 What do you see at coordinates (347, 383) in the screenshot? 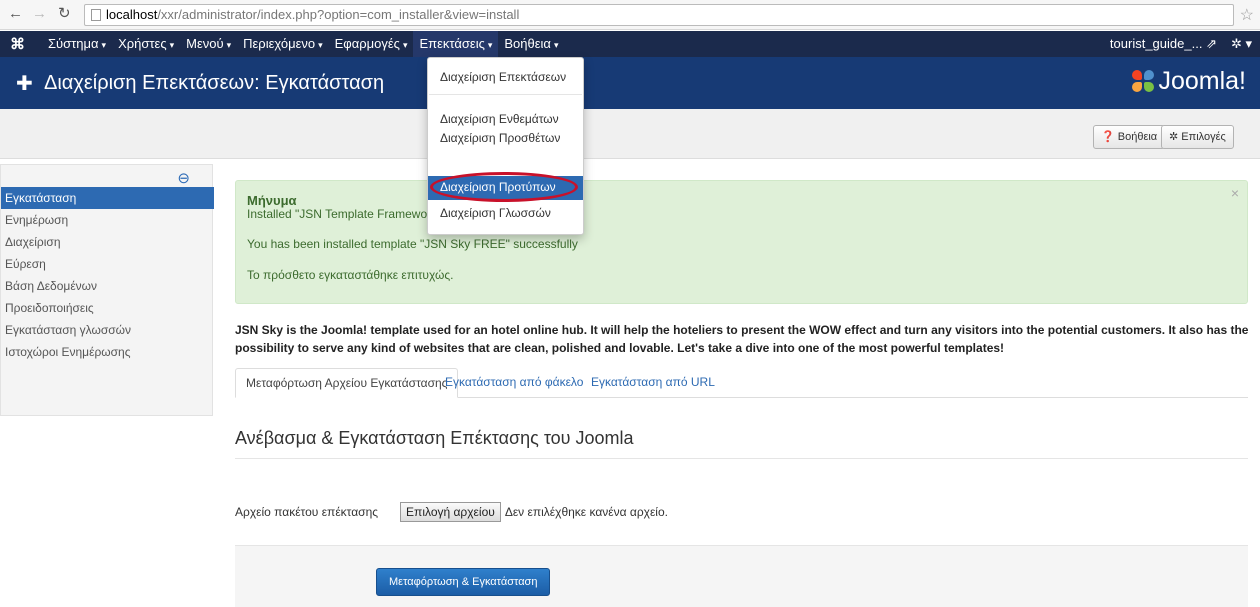
I see `tab-upload-package: Μεταφόρτωση Αρχείου Εγκατάστασης` at bounding box center [347, 383].